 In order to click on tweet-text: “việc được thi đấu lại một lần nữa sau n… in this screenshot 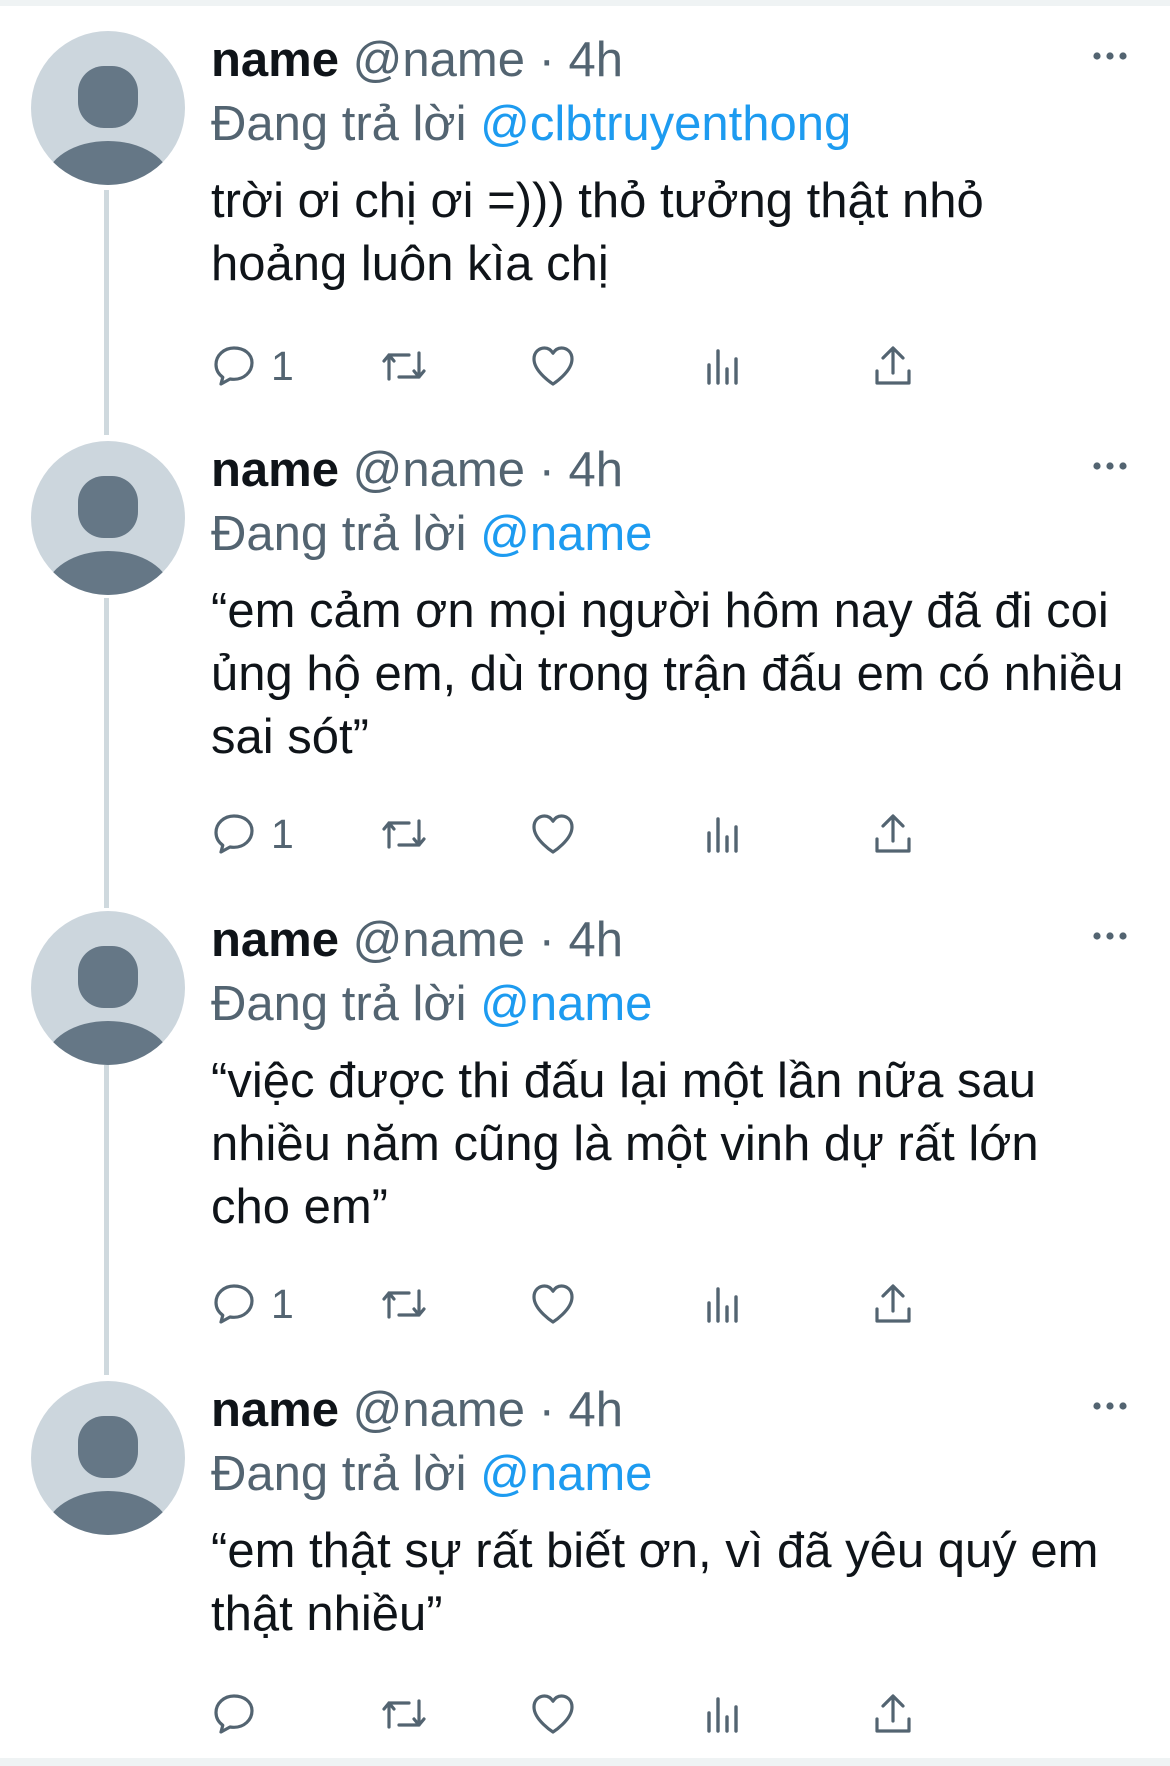, I will do `click(625, 1144)`.